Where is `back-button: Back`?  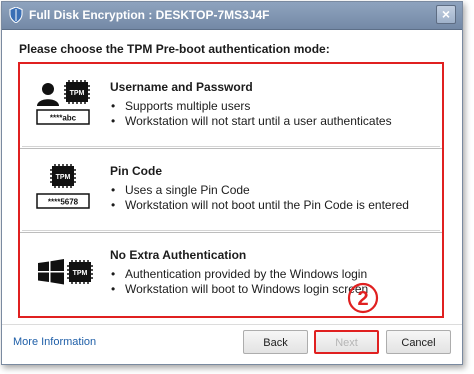 back-button: Back is located at coordinates (275, 342).